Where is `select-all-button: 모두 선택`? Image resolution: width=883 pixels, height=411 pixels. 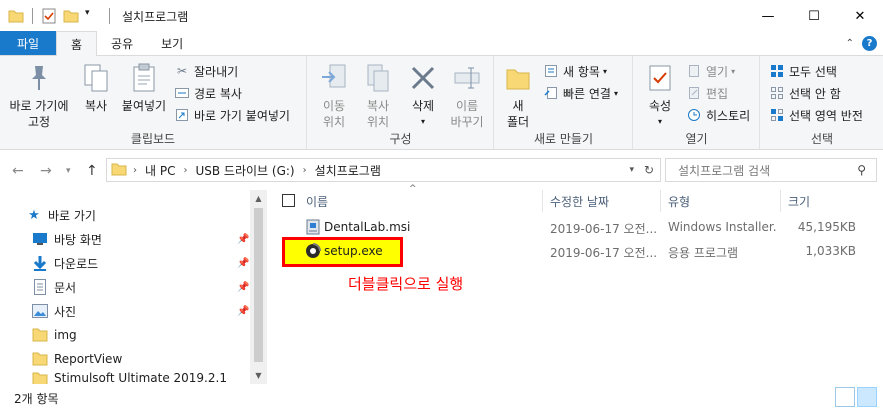 select-all-button: 모두 선택 is located at coordinates (803, 71).